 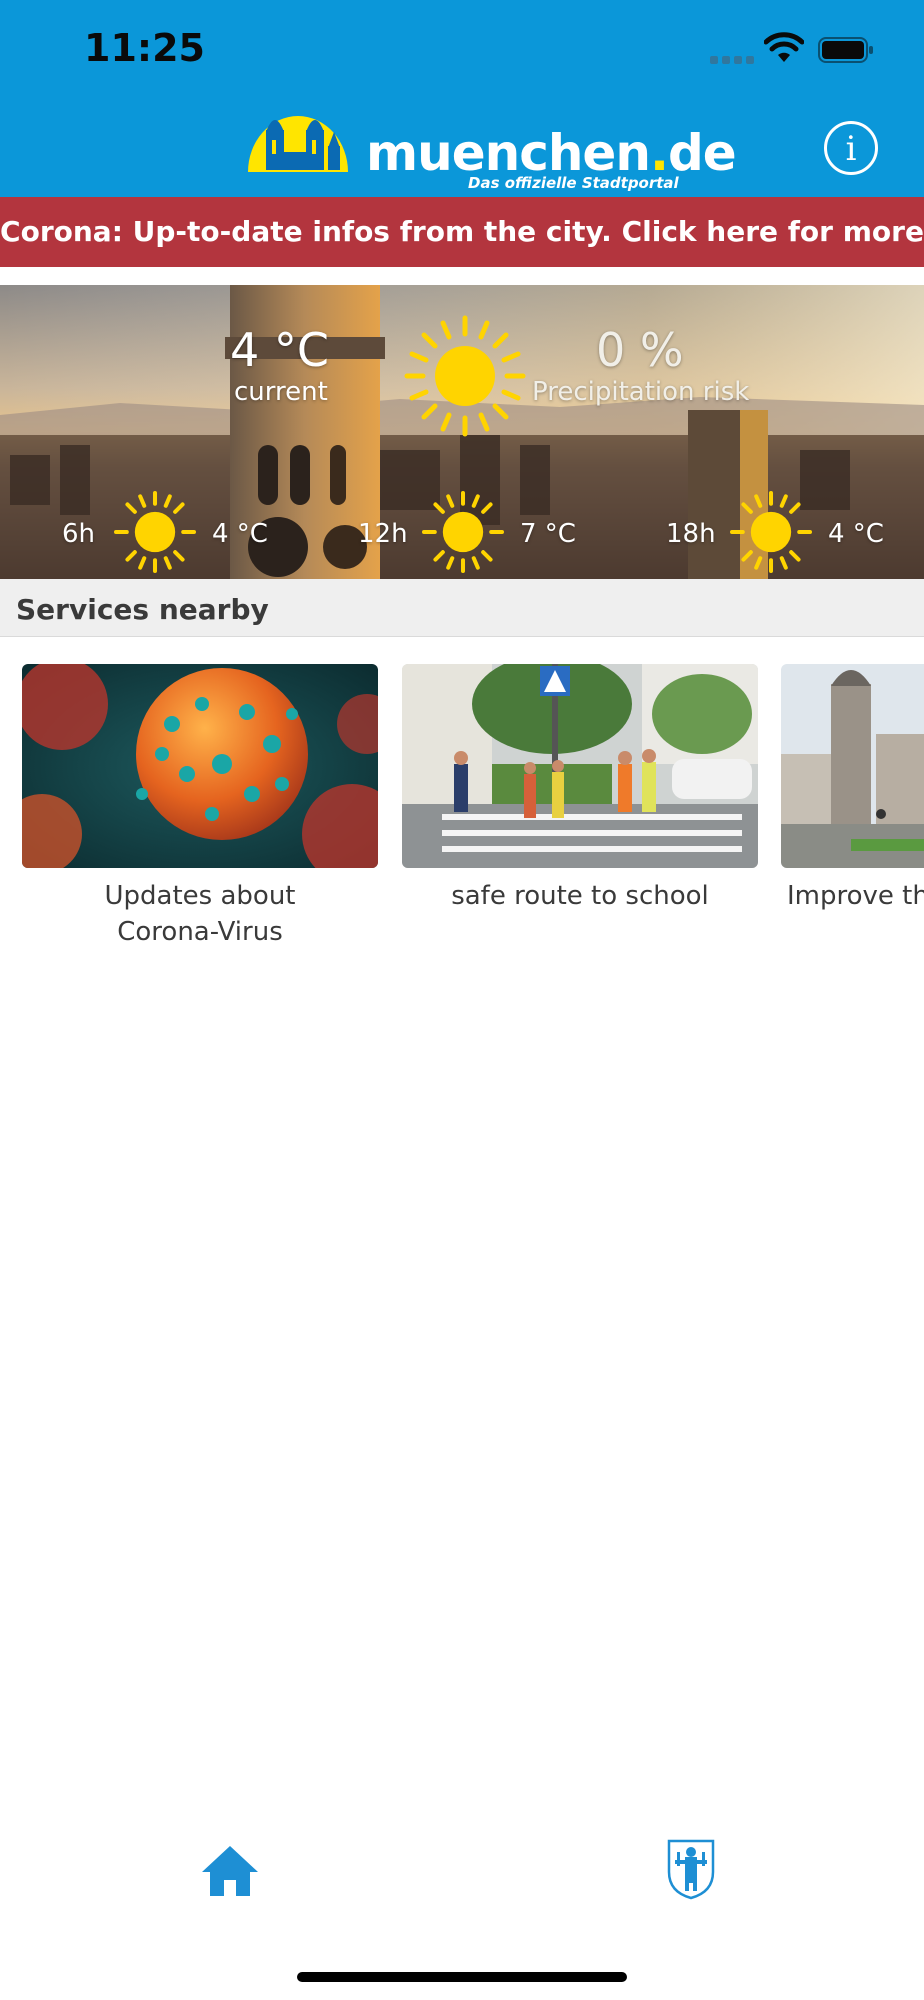 What do you see at coordinates (200, 766) in the screenshot?
I see `coronavirus-image` at bounding box center [200, 766].